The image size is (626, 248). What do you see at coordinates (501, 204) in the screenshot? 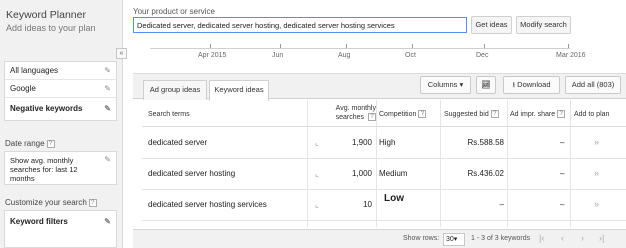
I see `cell-suggested-bid: –` at bounding box center [501, 204].